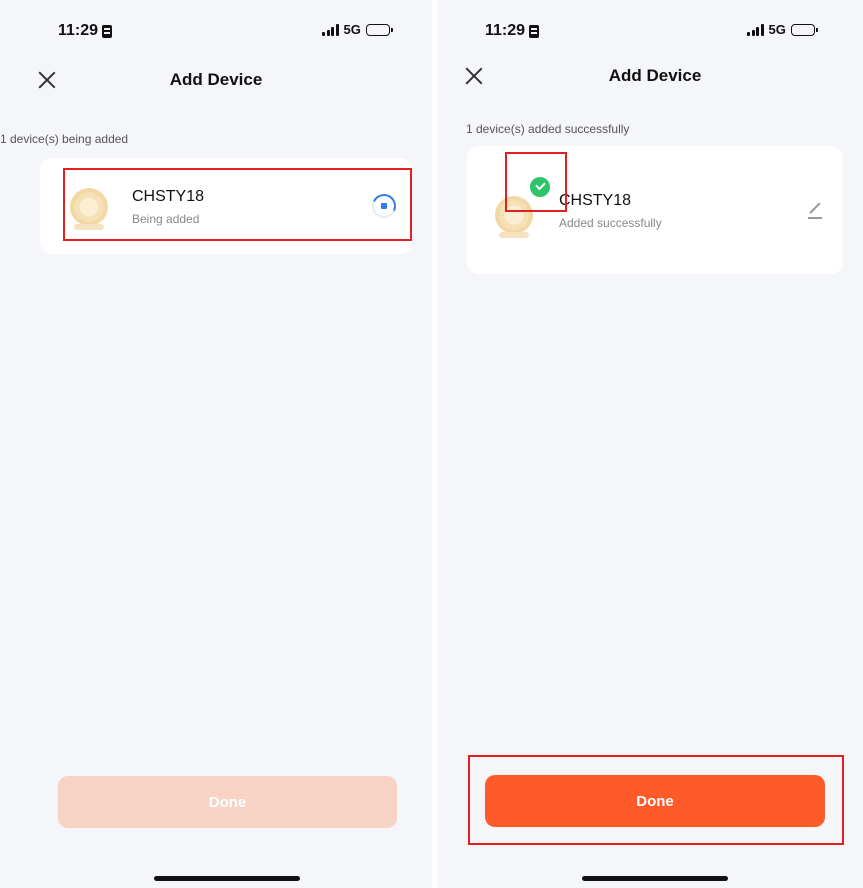 The width and height of the screenshot is (863, 888). What do you see at coordinates (655, 210) in the screenshot?
I see `device-card: CHSTY18 Added successfully` at bounding box center [655, 210].